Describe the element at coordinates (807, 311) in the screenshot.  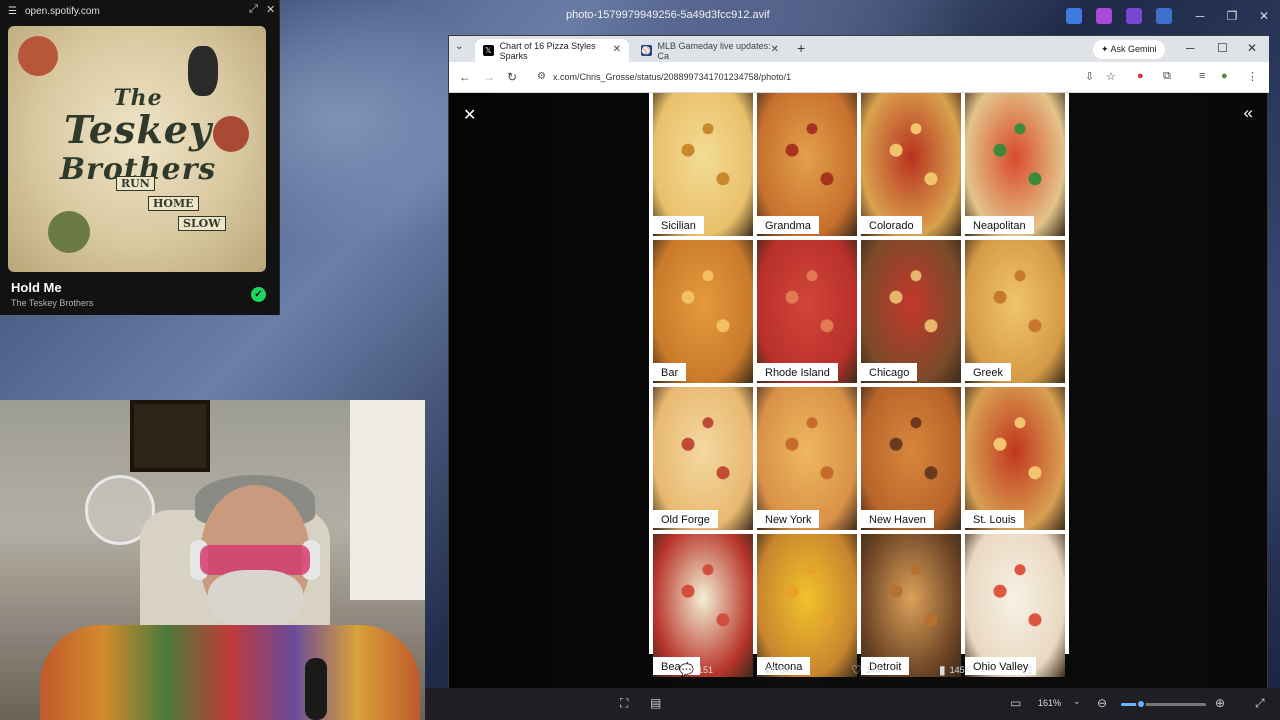
I see `pizza-style-cell: Rhode Island` at that location.